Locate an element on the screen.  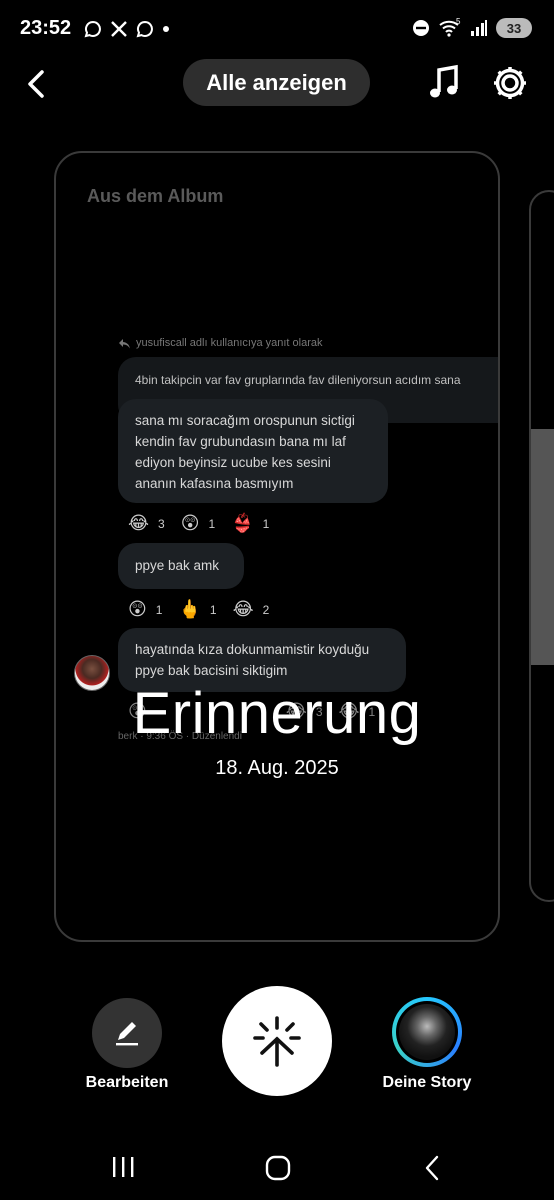
reaction: 😂 3 is located at coordinates (146, 523).